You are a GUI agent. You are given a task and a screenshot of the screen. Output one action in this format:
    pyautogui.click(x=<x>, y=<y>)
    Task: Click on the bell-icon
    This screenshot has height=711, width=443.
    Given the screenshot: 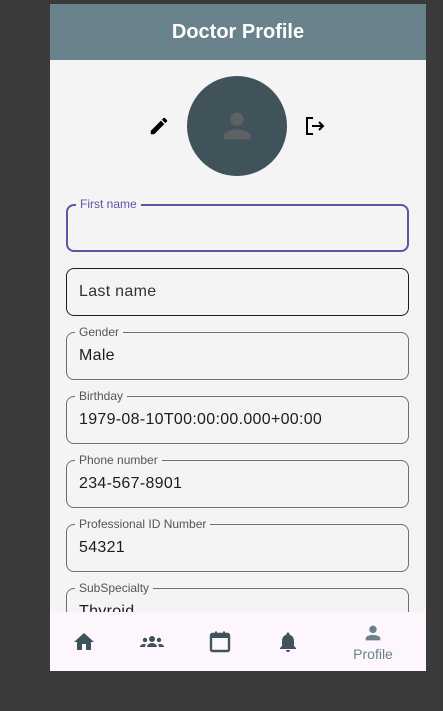 What is the action you would take?
    pyautogui.click(x=288, y=642)
    